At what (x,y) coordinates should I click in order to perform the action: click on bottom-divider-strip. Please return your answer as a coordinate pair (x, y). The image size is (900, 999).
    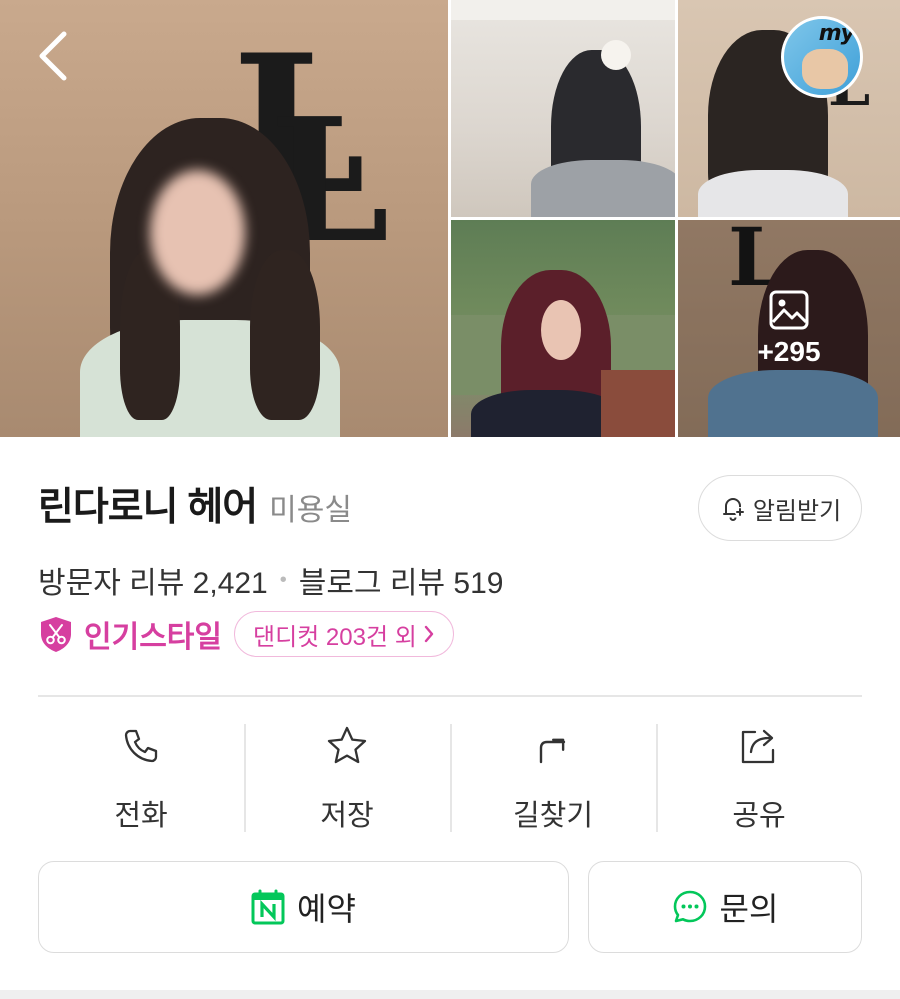
    Looking at the image, I should click on (450, 994).